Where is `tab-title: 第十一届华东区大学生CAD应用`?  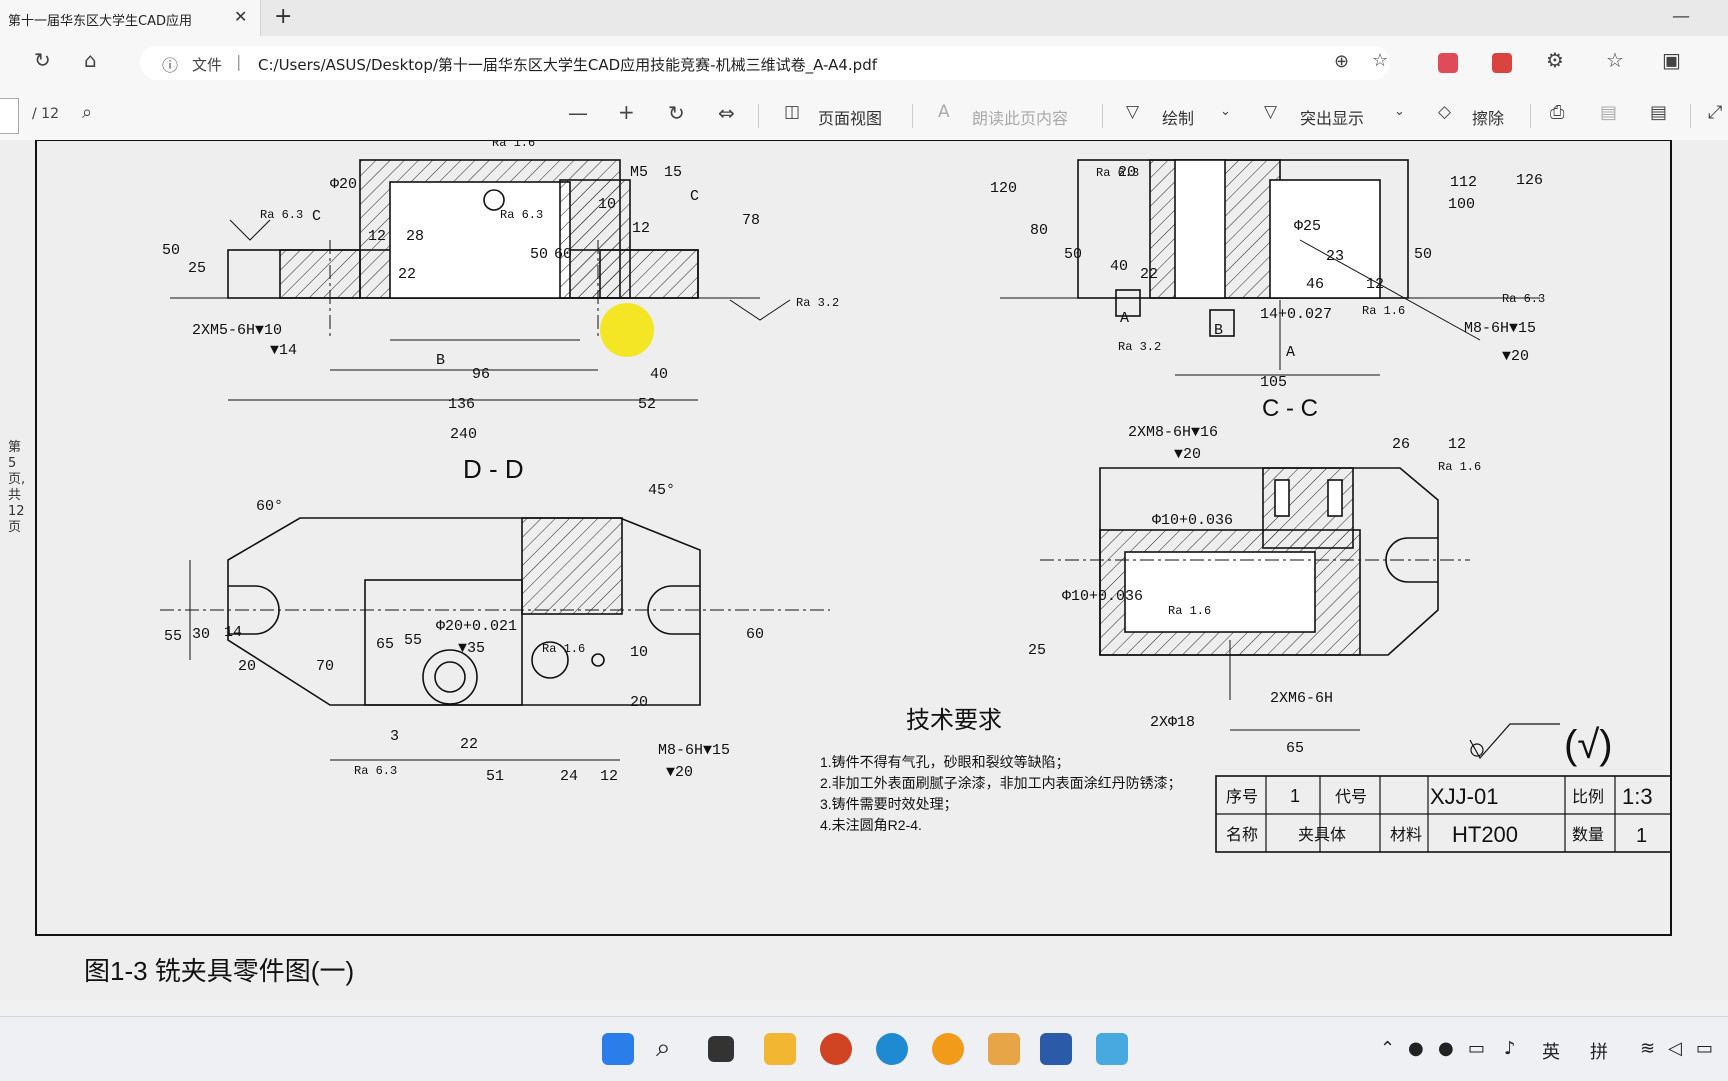 tab-title: 第十一届华东区大学生CAD应用 is located at coordinates (100, 21).